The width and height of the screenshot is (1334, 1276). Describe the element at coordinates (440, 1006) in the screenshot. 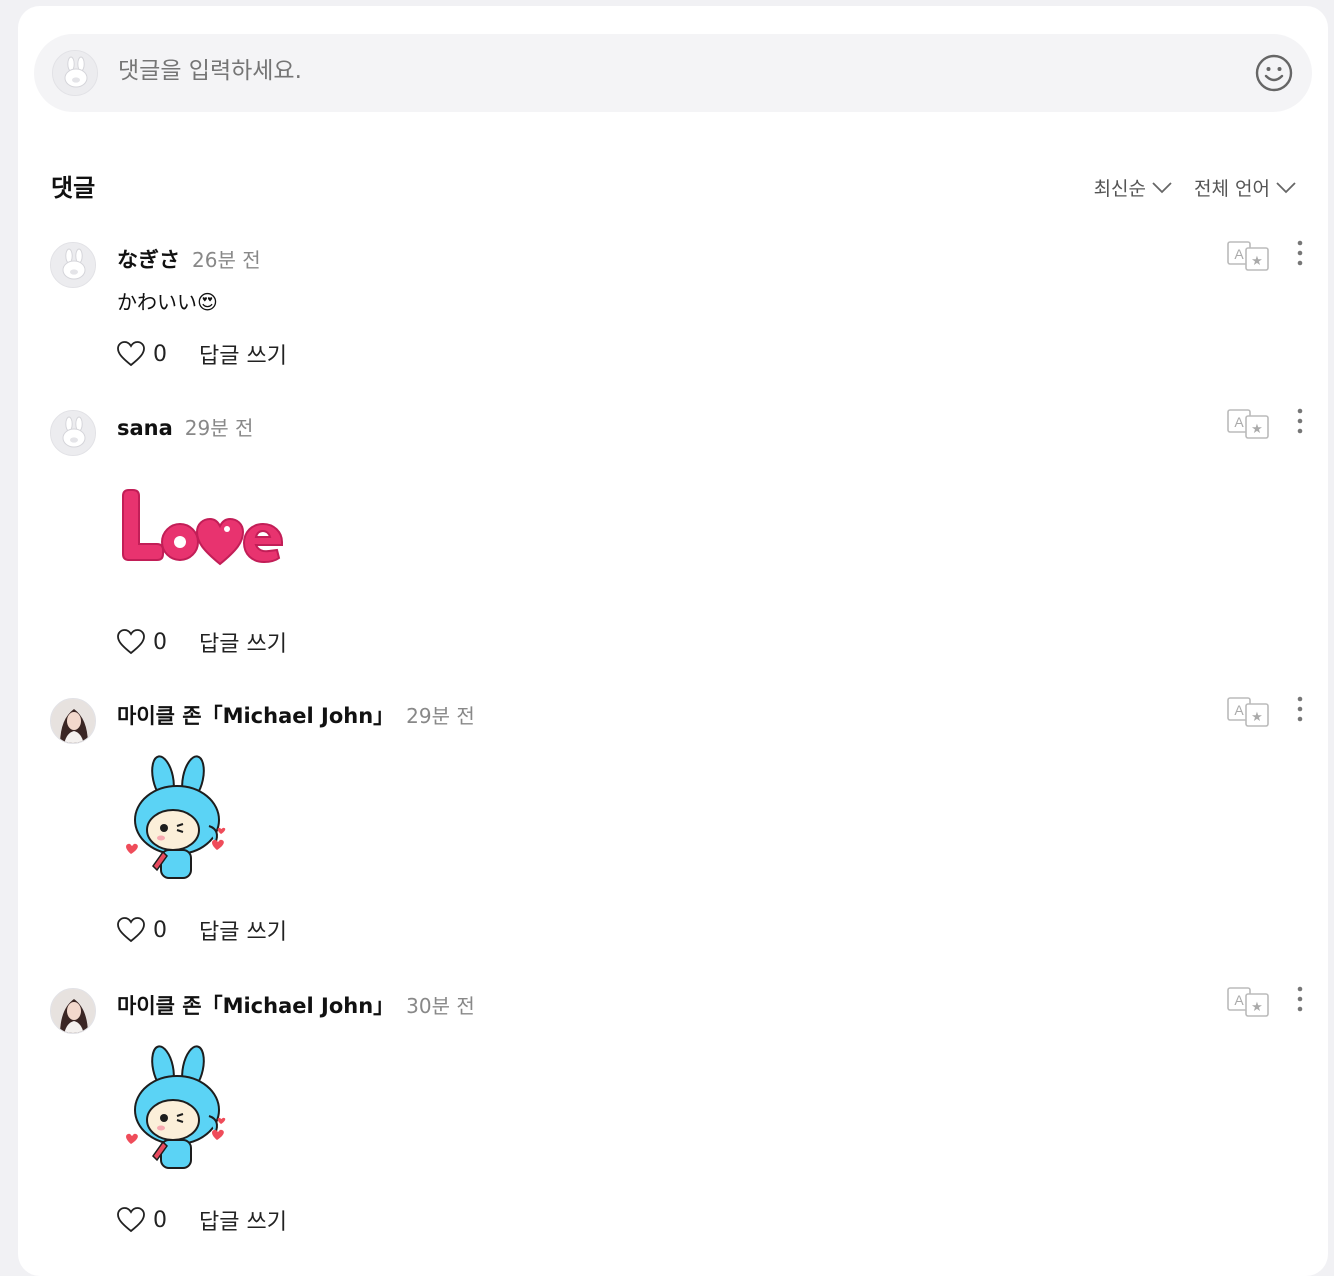

I see `comment-time: 30분 전` at that location.